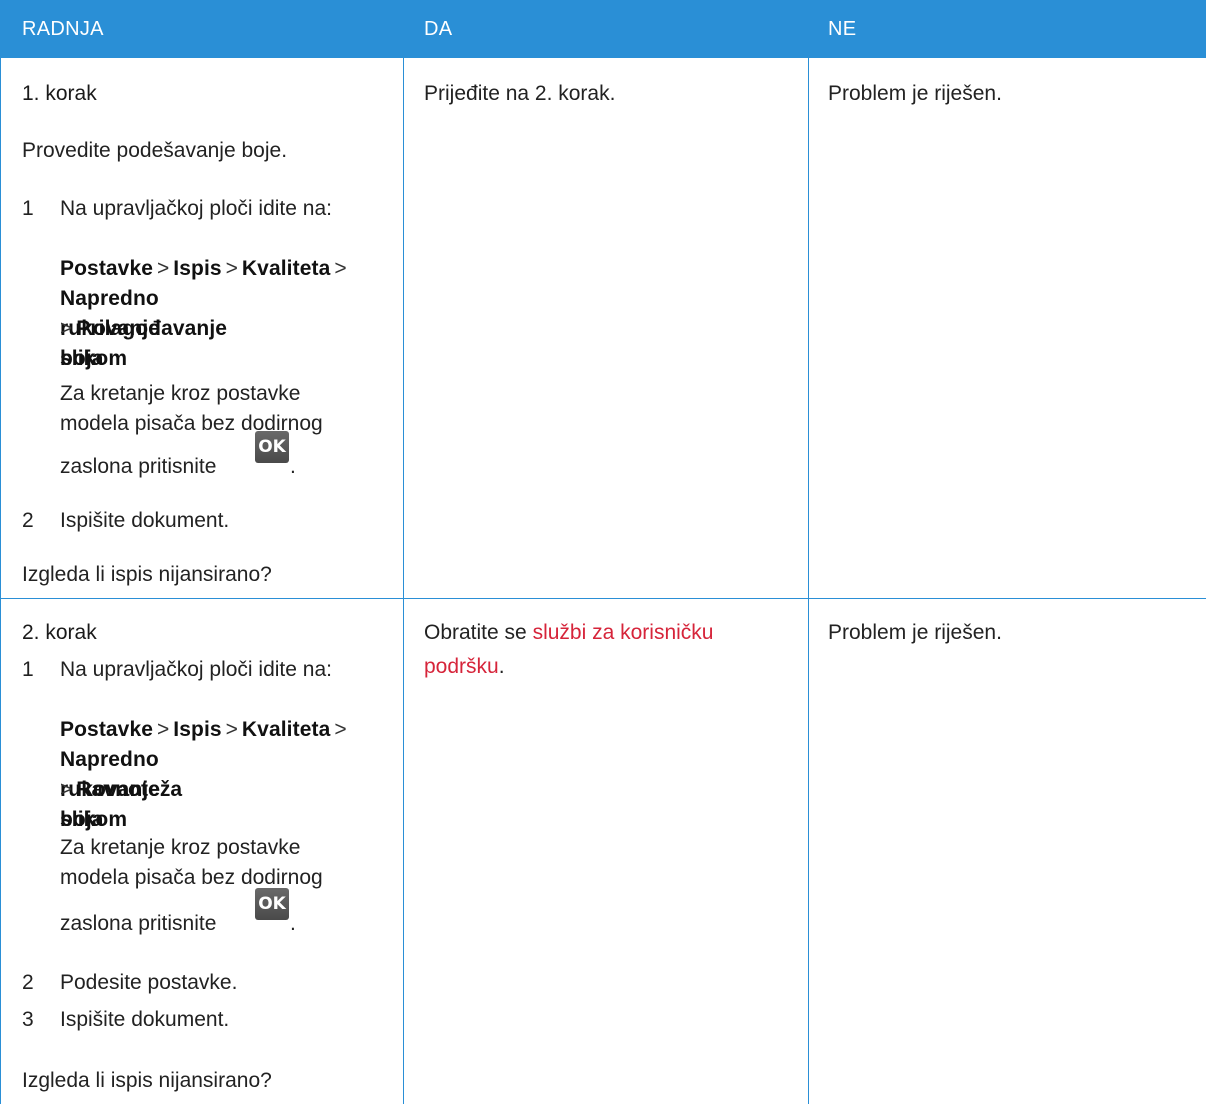 The width and height of the screenshot is (1206, 1104). What do you see at coordinates (603, 29) in the screenshot?
I see `table-header: RADNJA DA NE` at bounding box center [603, 29].